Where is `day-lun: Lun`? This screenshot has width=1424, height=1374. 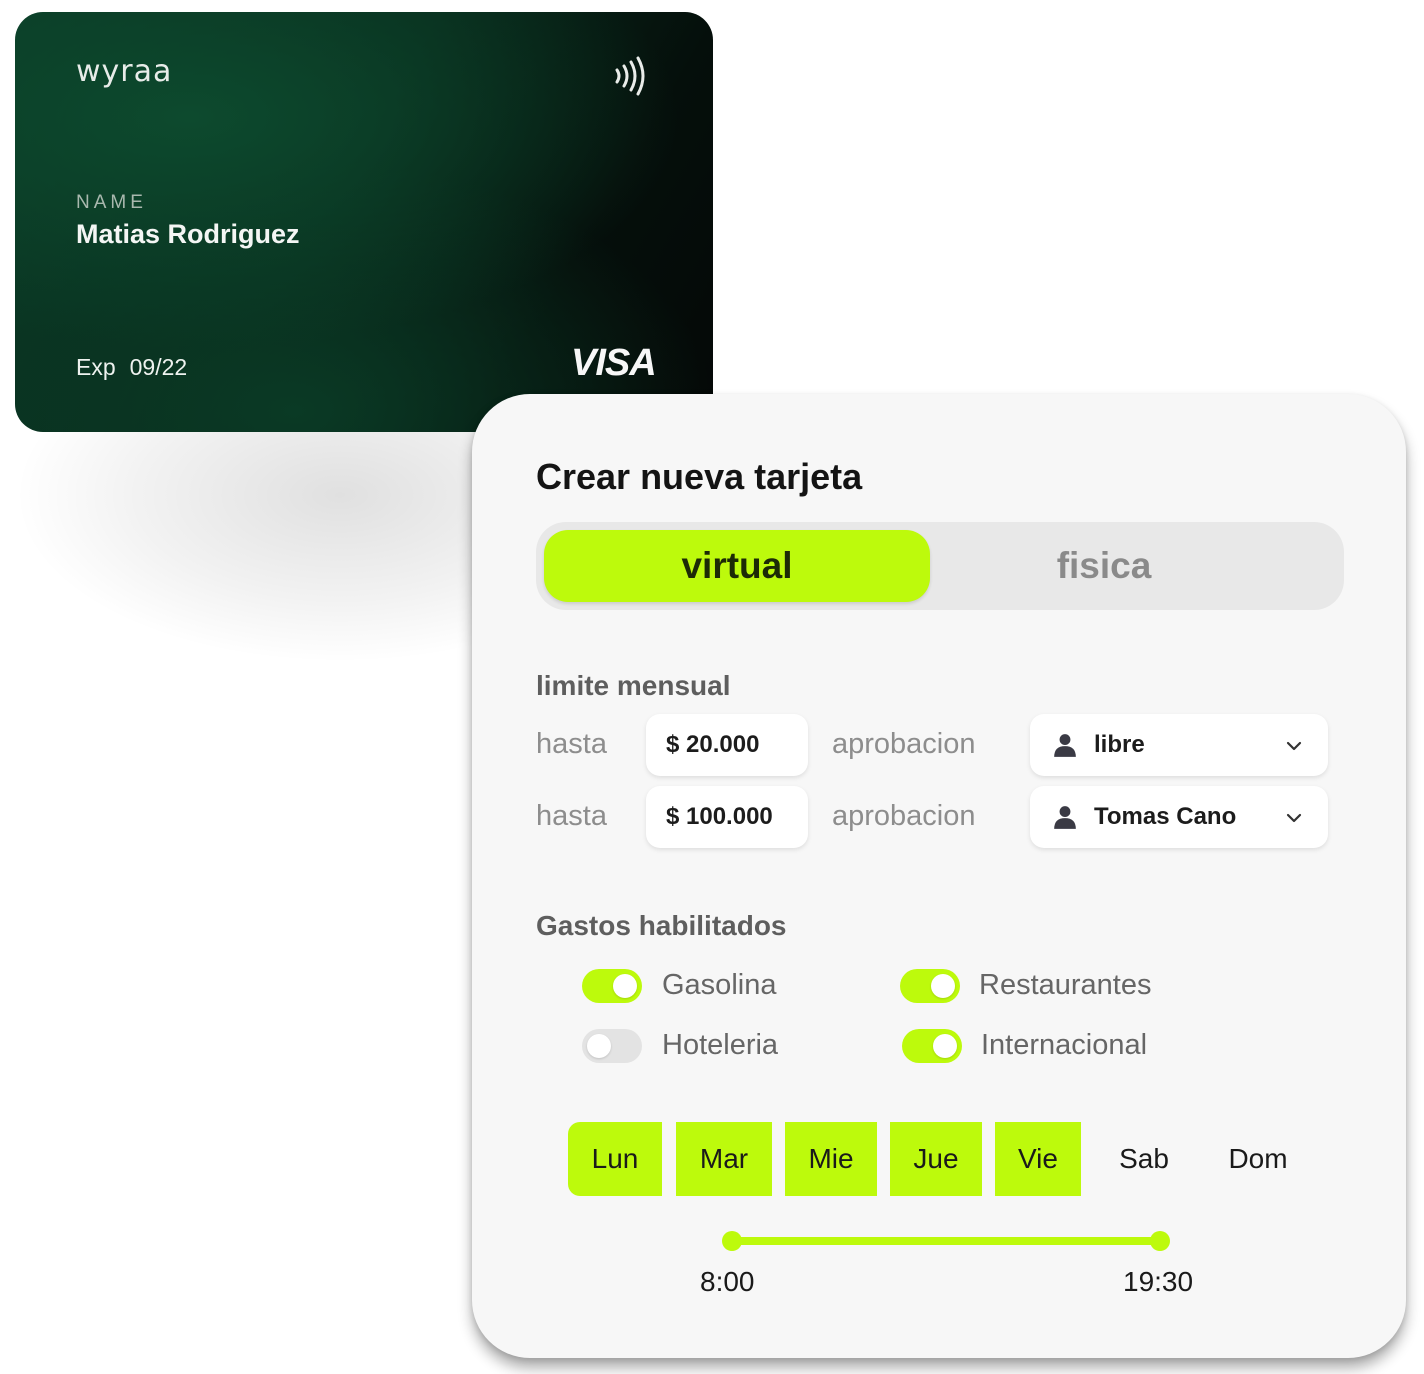 day-lun: Lun is located at coordinates (615, 1159).